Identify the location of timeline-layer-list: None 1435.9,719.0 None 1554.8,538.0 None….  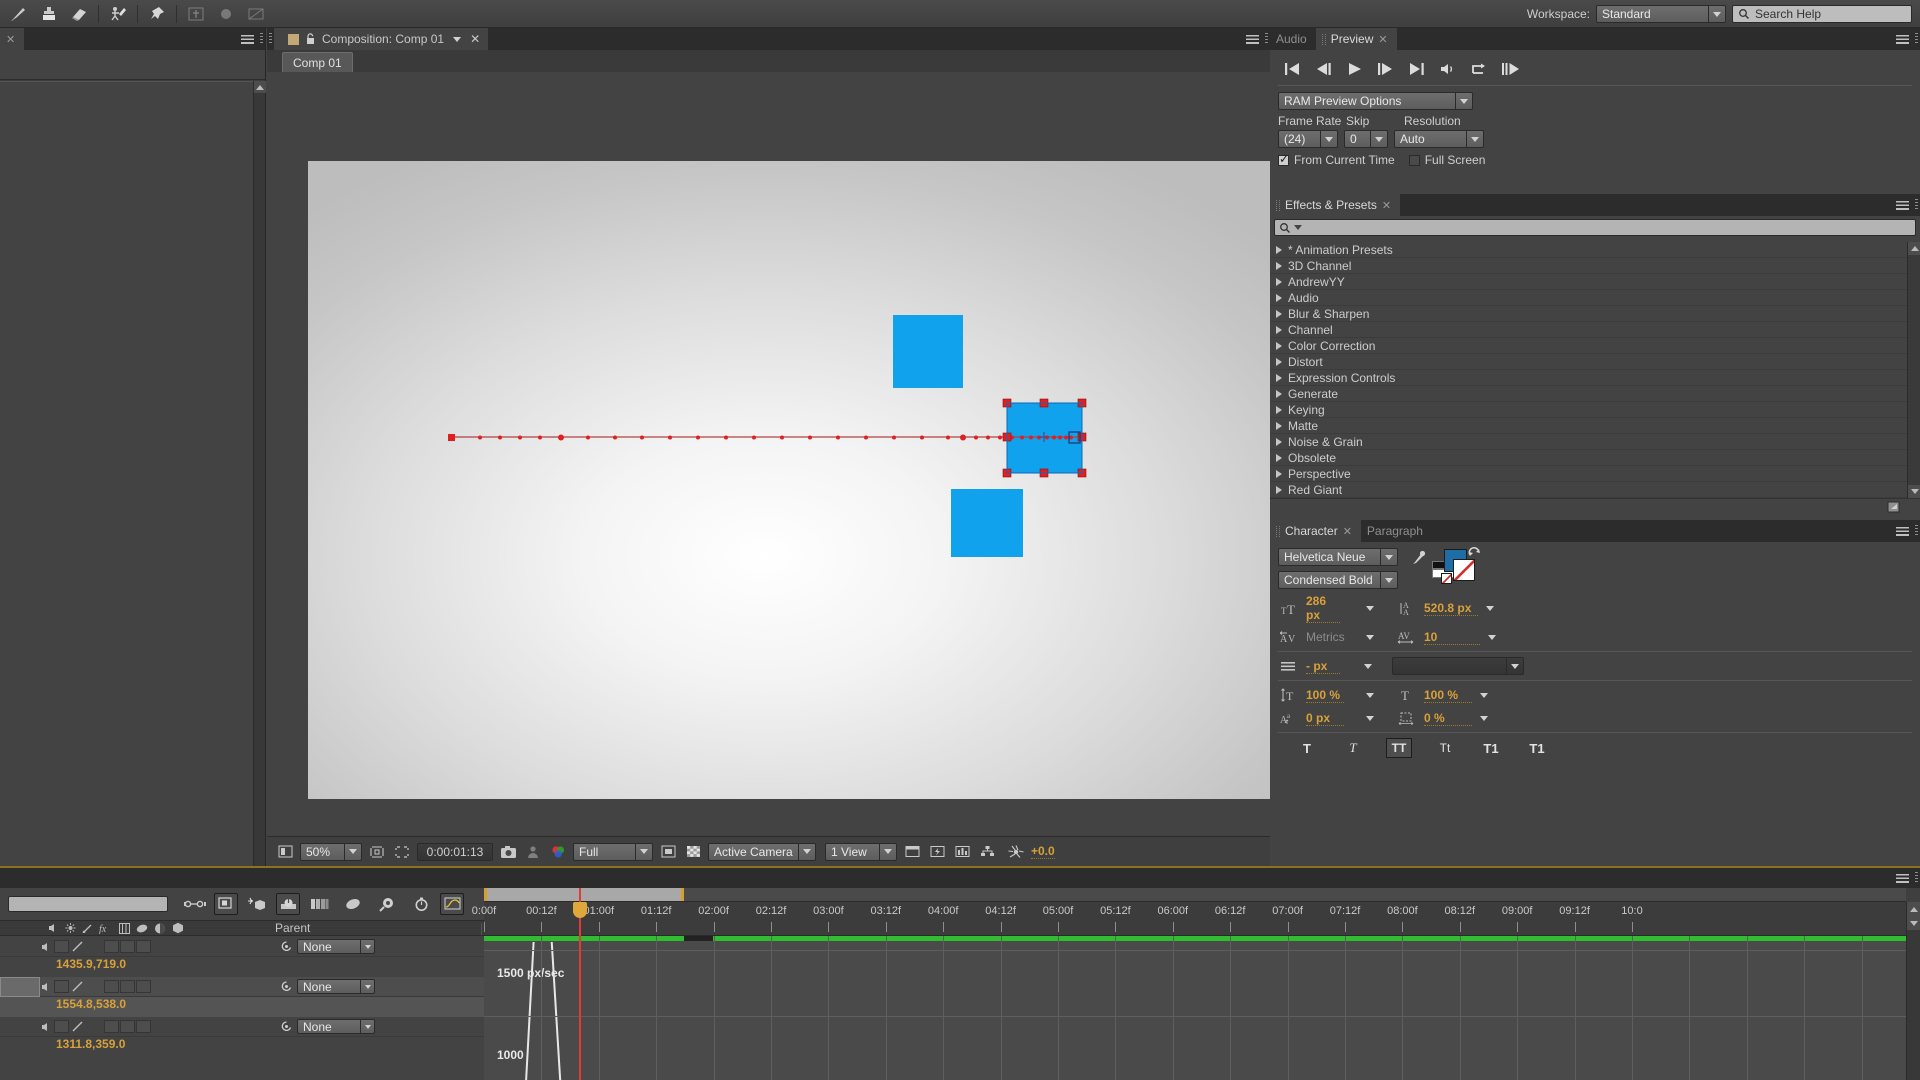
(242, 1008).